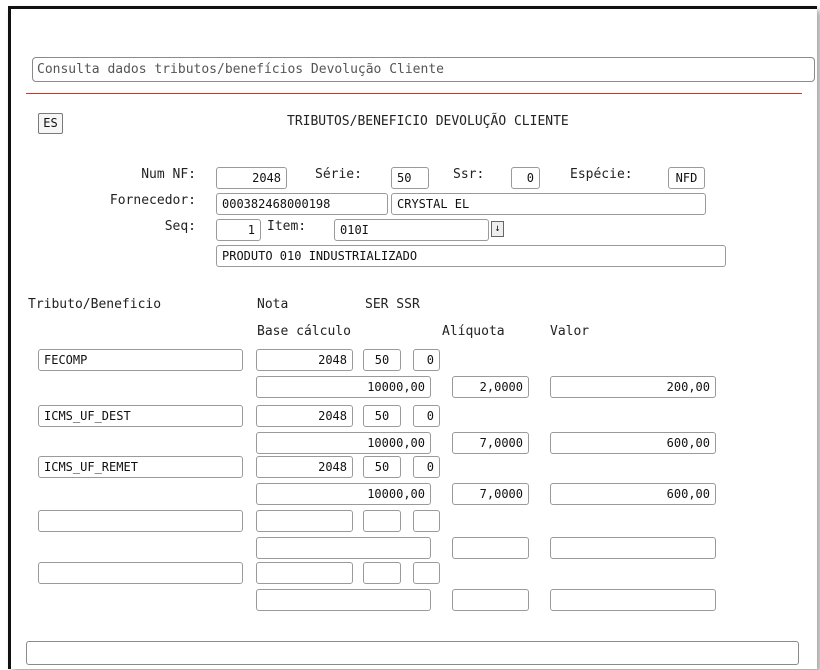  I want to click on seq-label: Seq:, so click(180, 226).